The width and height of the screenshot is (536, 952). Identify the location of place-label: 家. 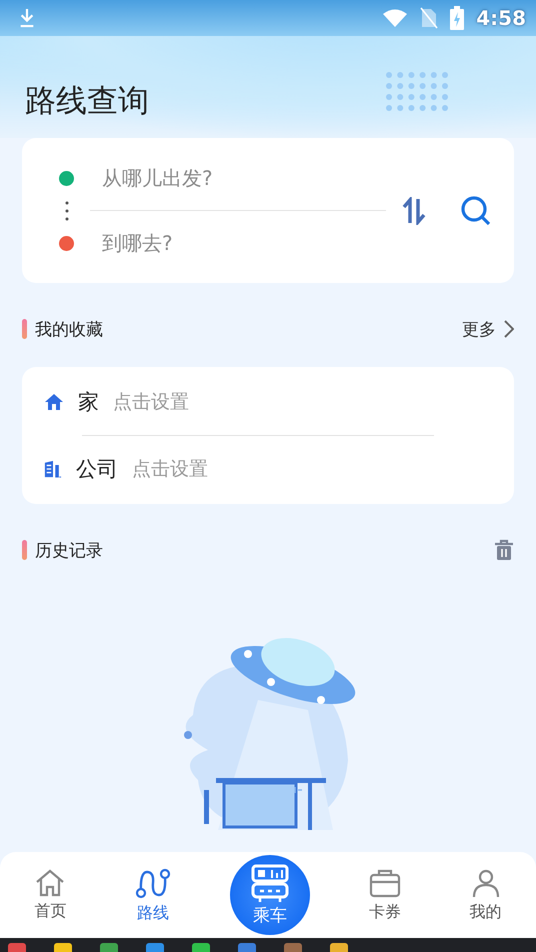
(88, 402).